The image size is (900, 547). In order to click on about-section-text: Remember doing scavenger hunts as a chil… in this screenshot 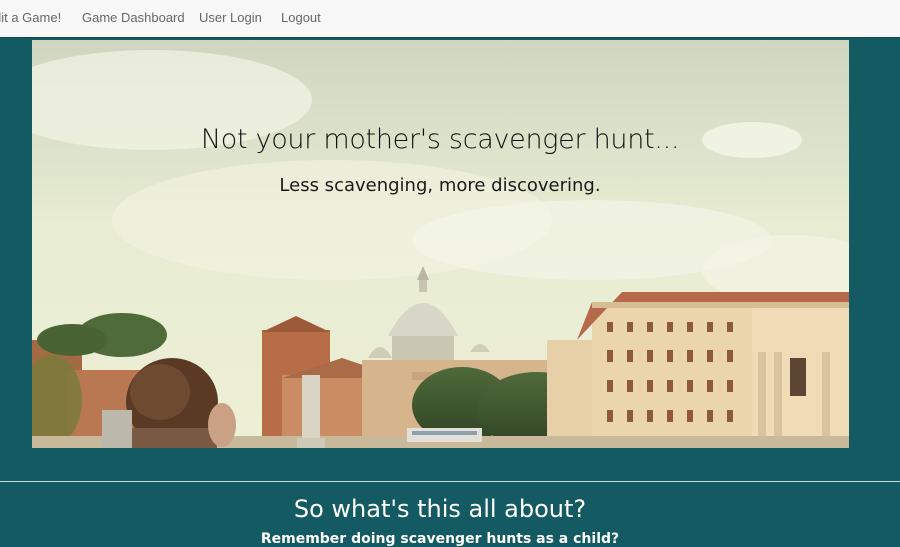, I will do `click(440, 539)`.